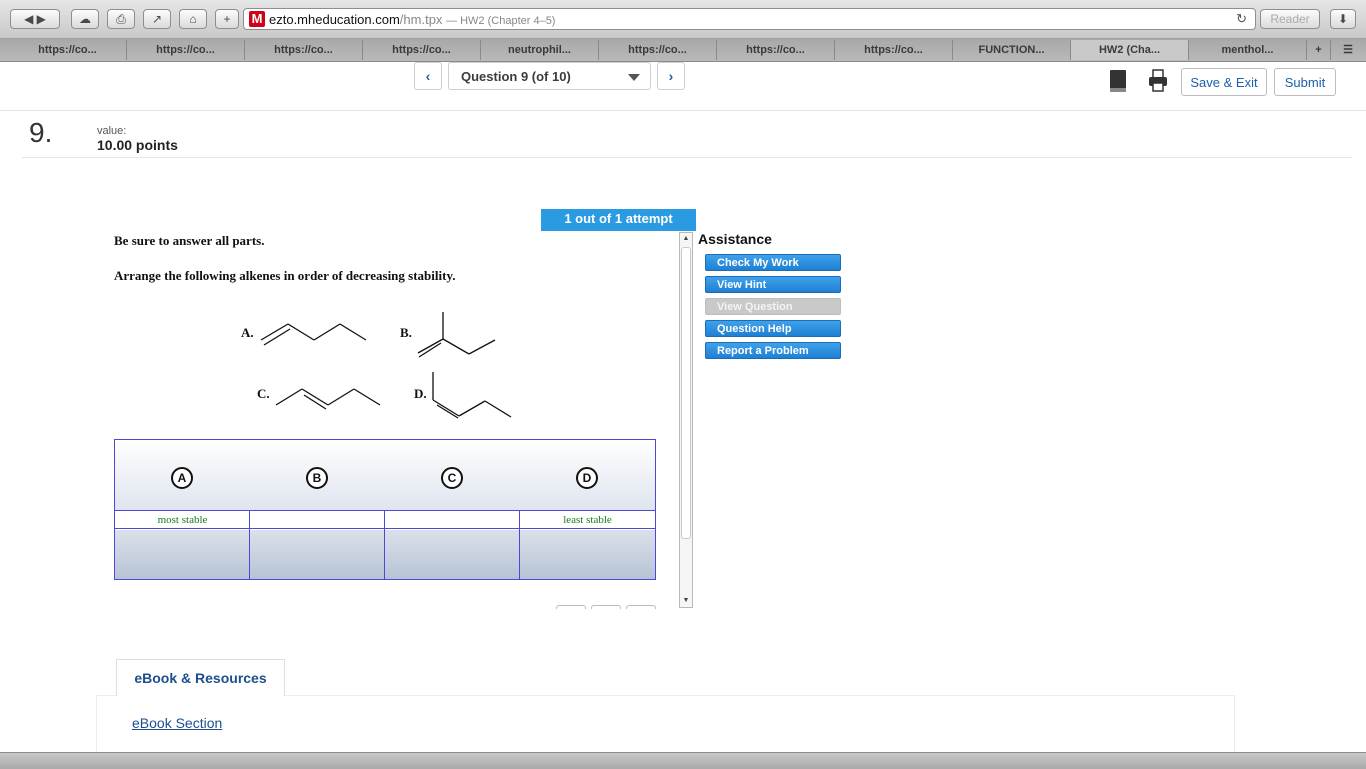 The image size is (1366, 769). What do you see at coordinates (313, 334) in the screenshot?
I see `molecule-a` at bounding box center [313, 334].